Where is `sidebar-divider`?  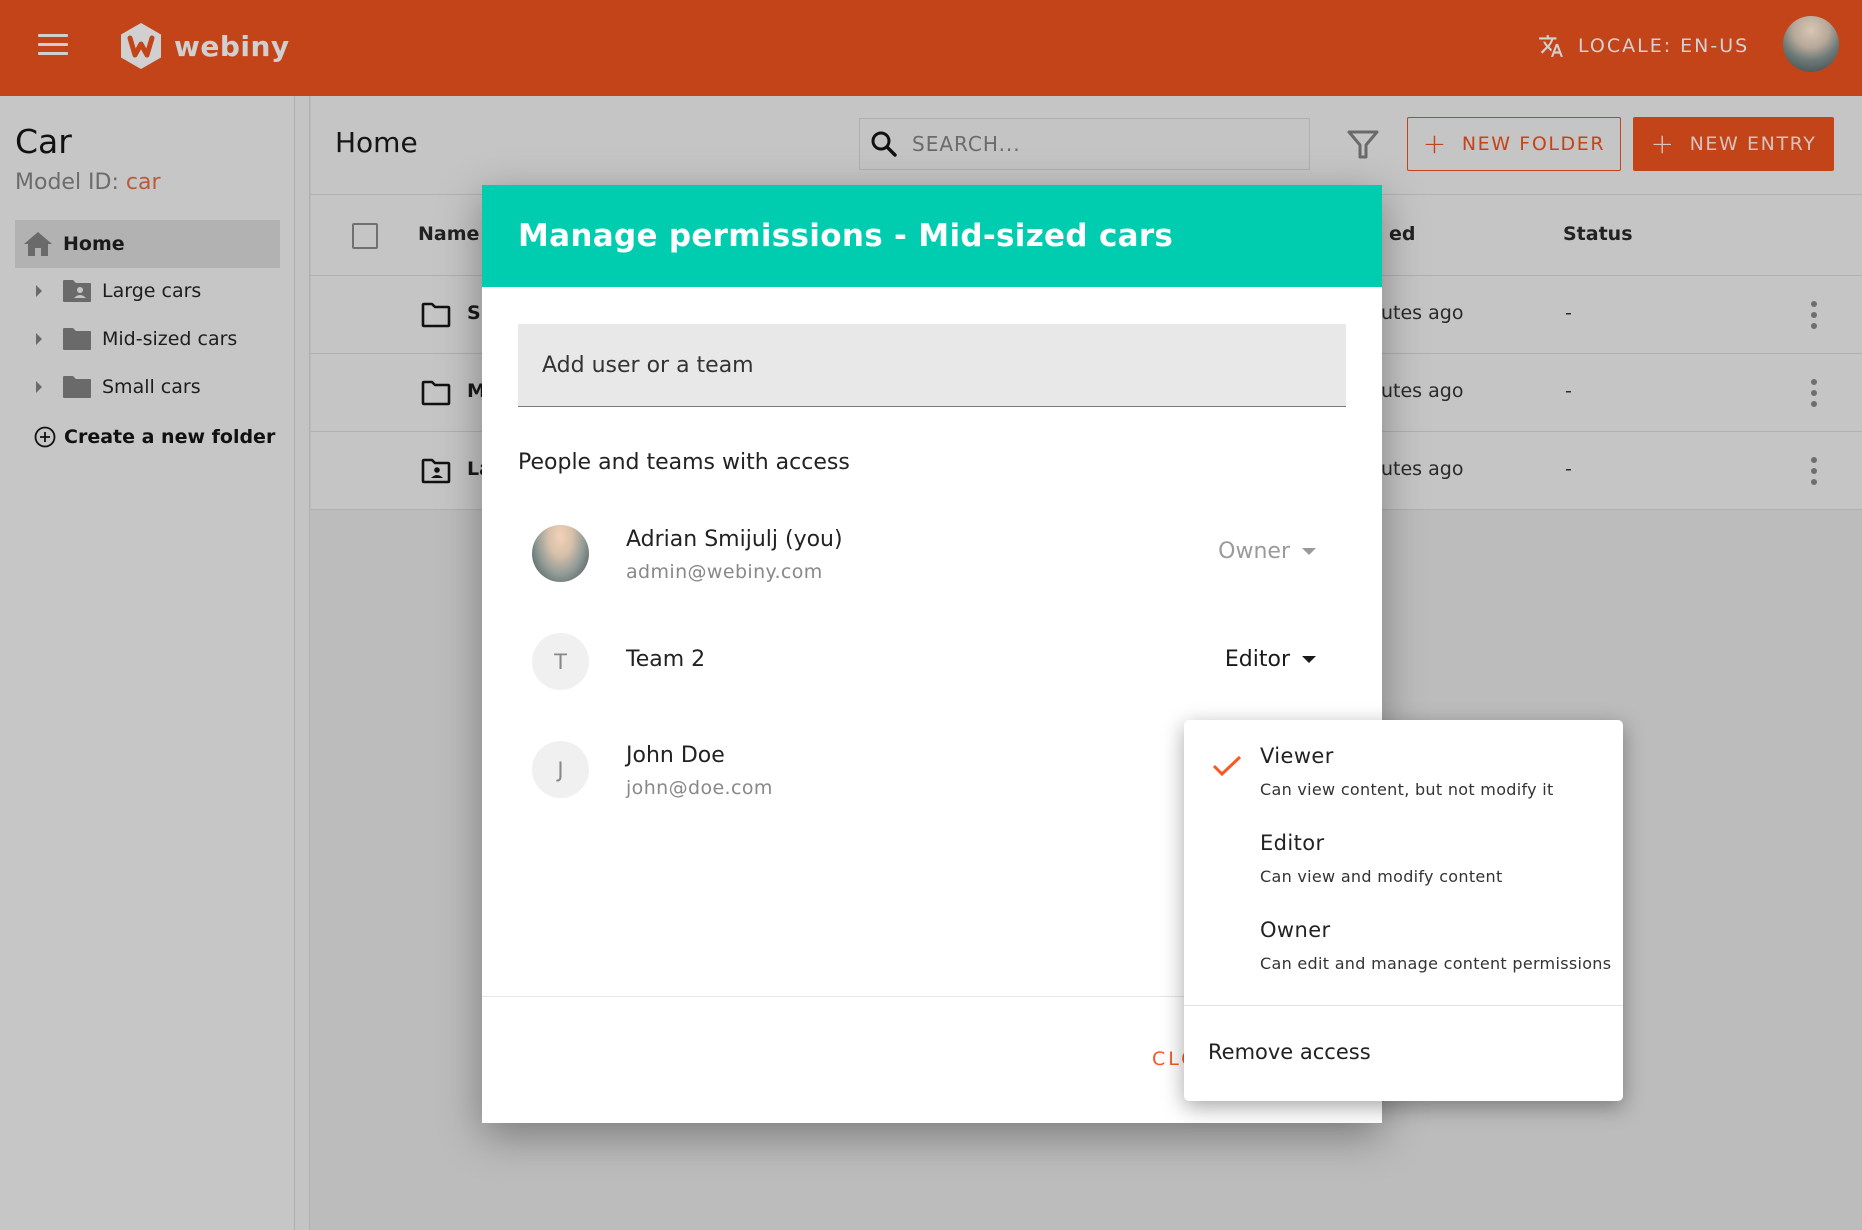
sidebar-divider is located at coordinates (302, 663).